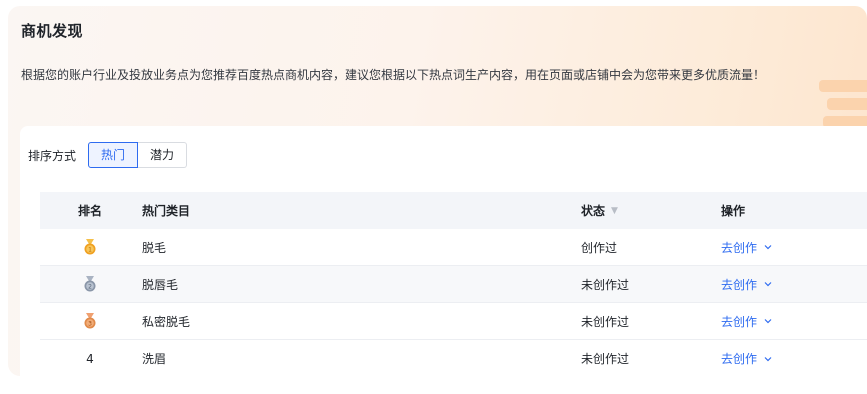  Describe the element at coordinates (89, 211) in the screenshot. I see `header-rank: 排名` at that location.